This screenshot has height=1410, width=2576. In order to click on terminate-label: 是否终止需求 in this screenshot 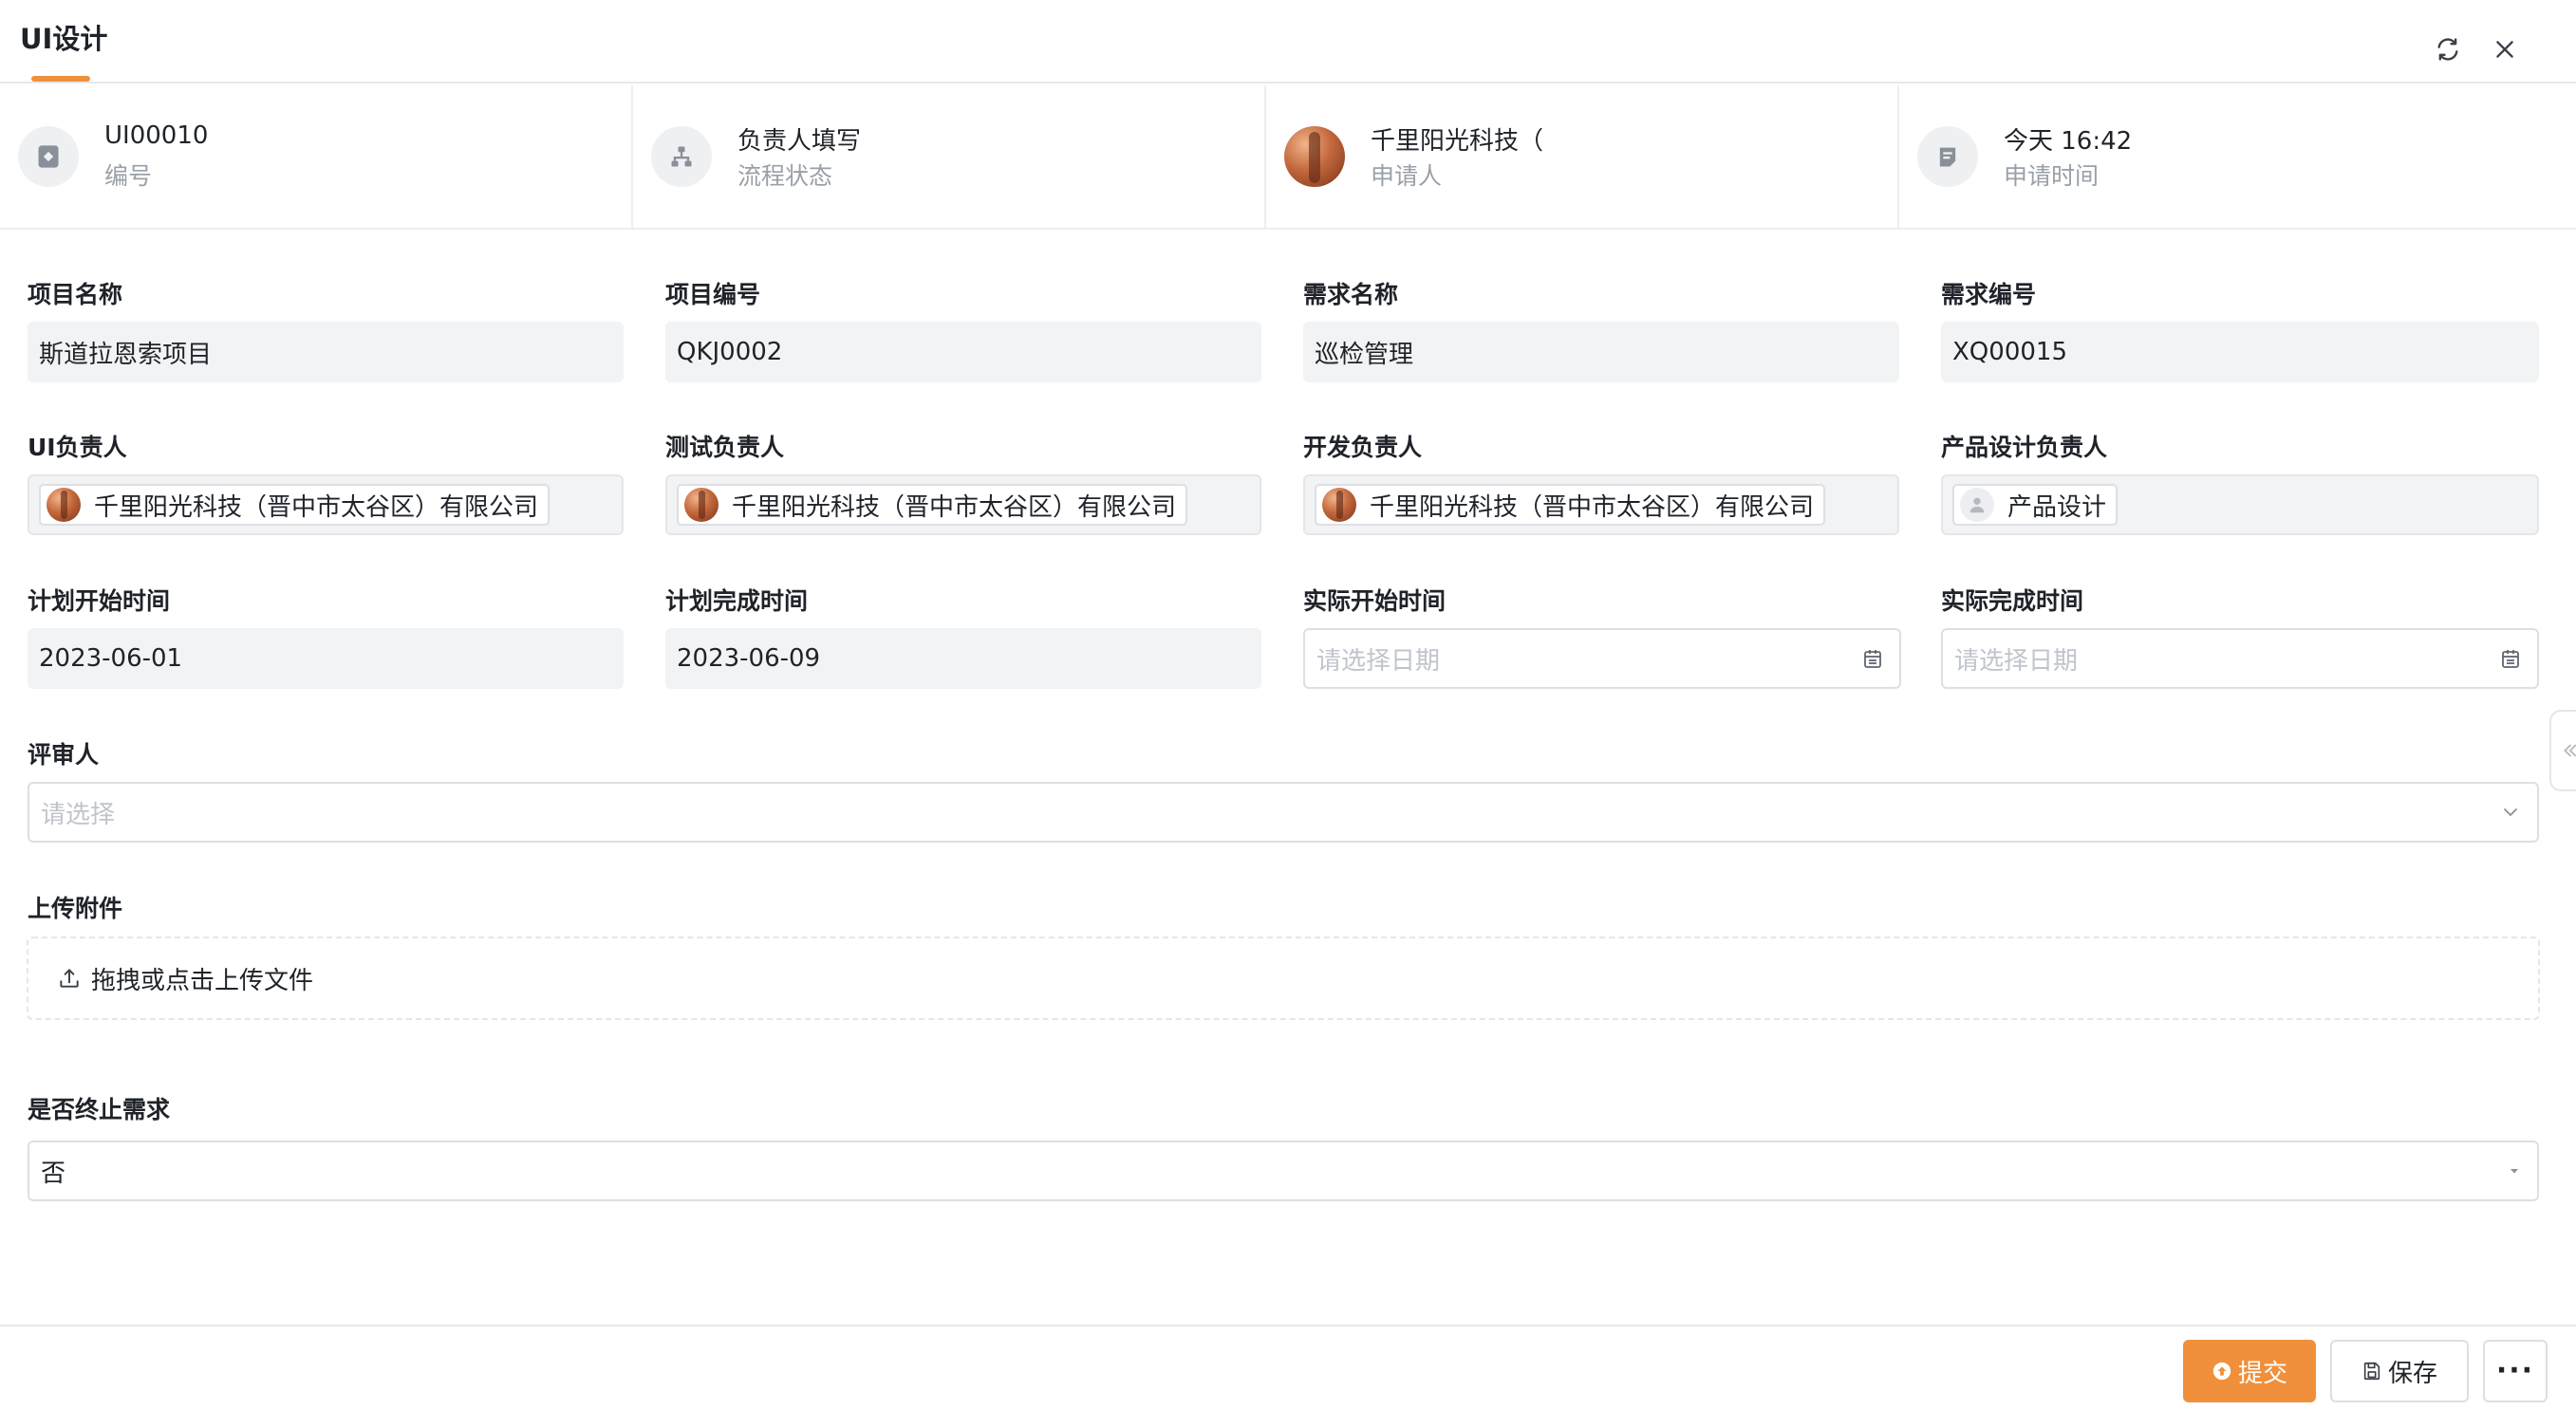, I will do `click(100, 1110)`.